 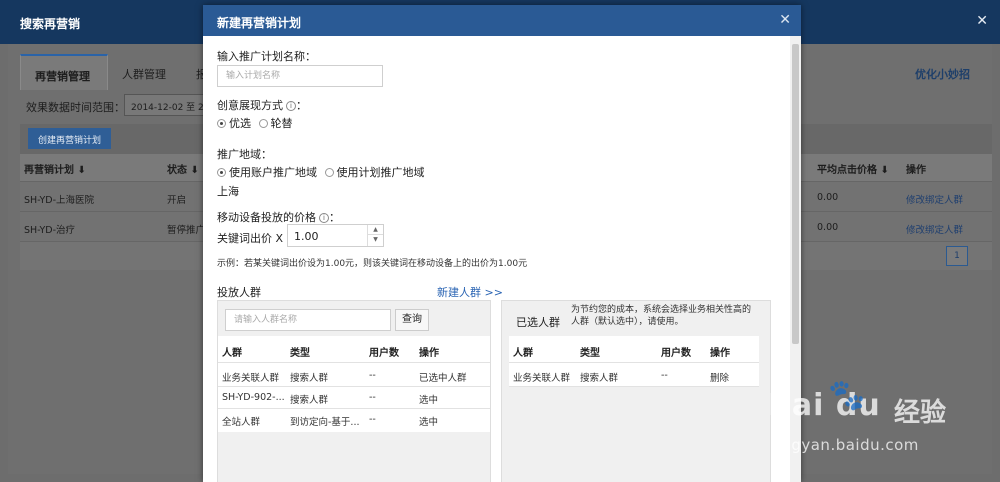 I want to click on region-option-account: 使用账户推广地域, so click(x=267, y=172).